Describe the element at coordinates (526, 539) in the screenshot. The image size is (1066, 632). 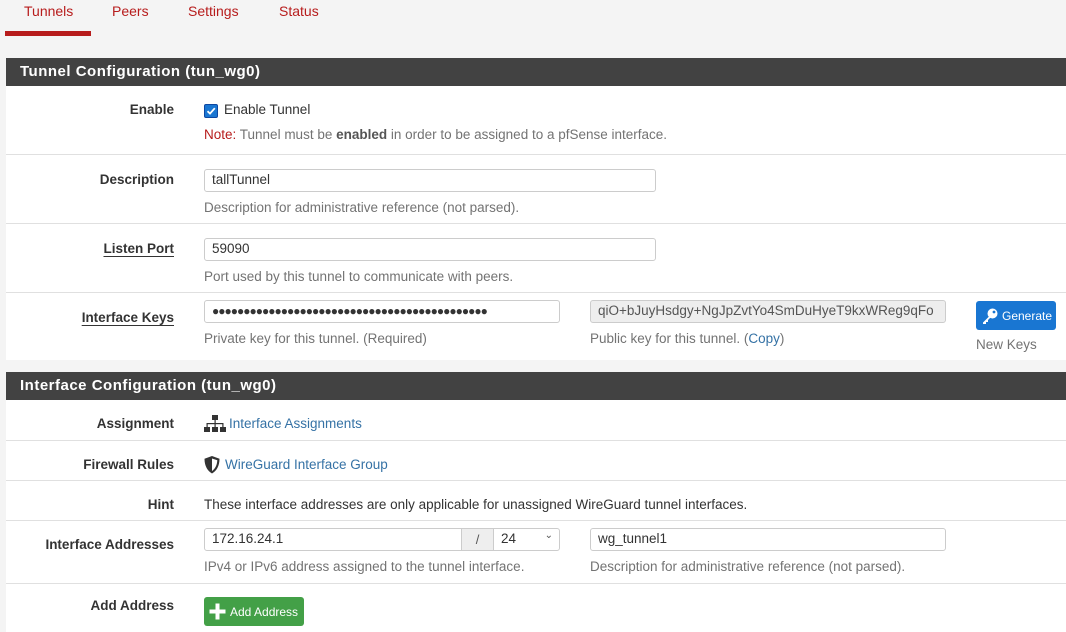
I see `cidr-select: 24 ⌄` at that location.